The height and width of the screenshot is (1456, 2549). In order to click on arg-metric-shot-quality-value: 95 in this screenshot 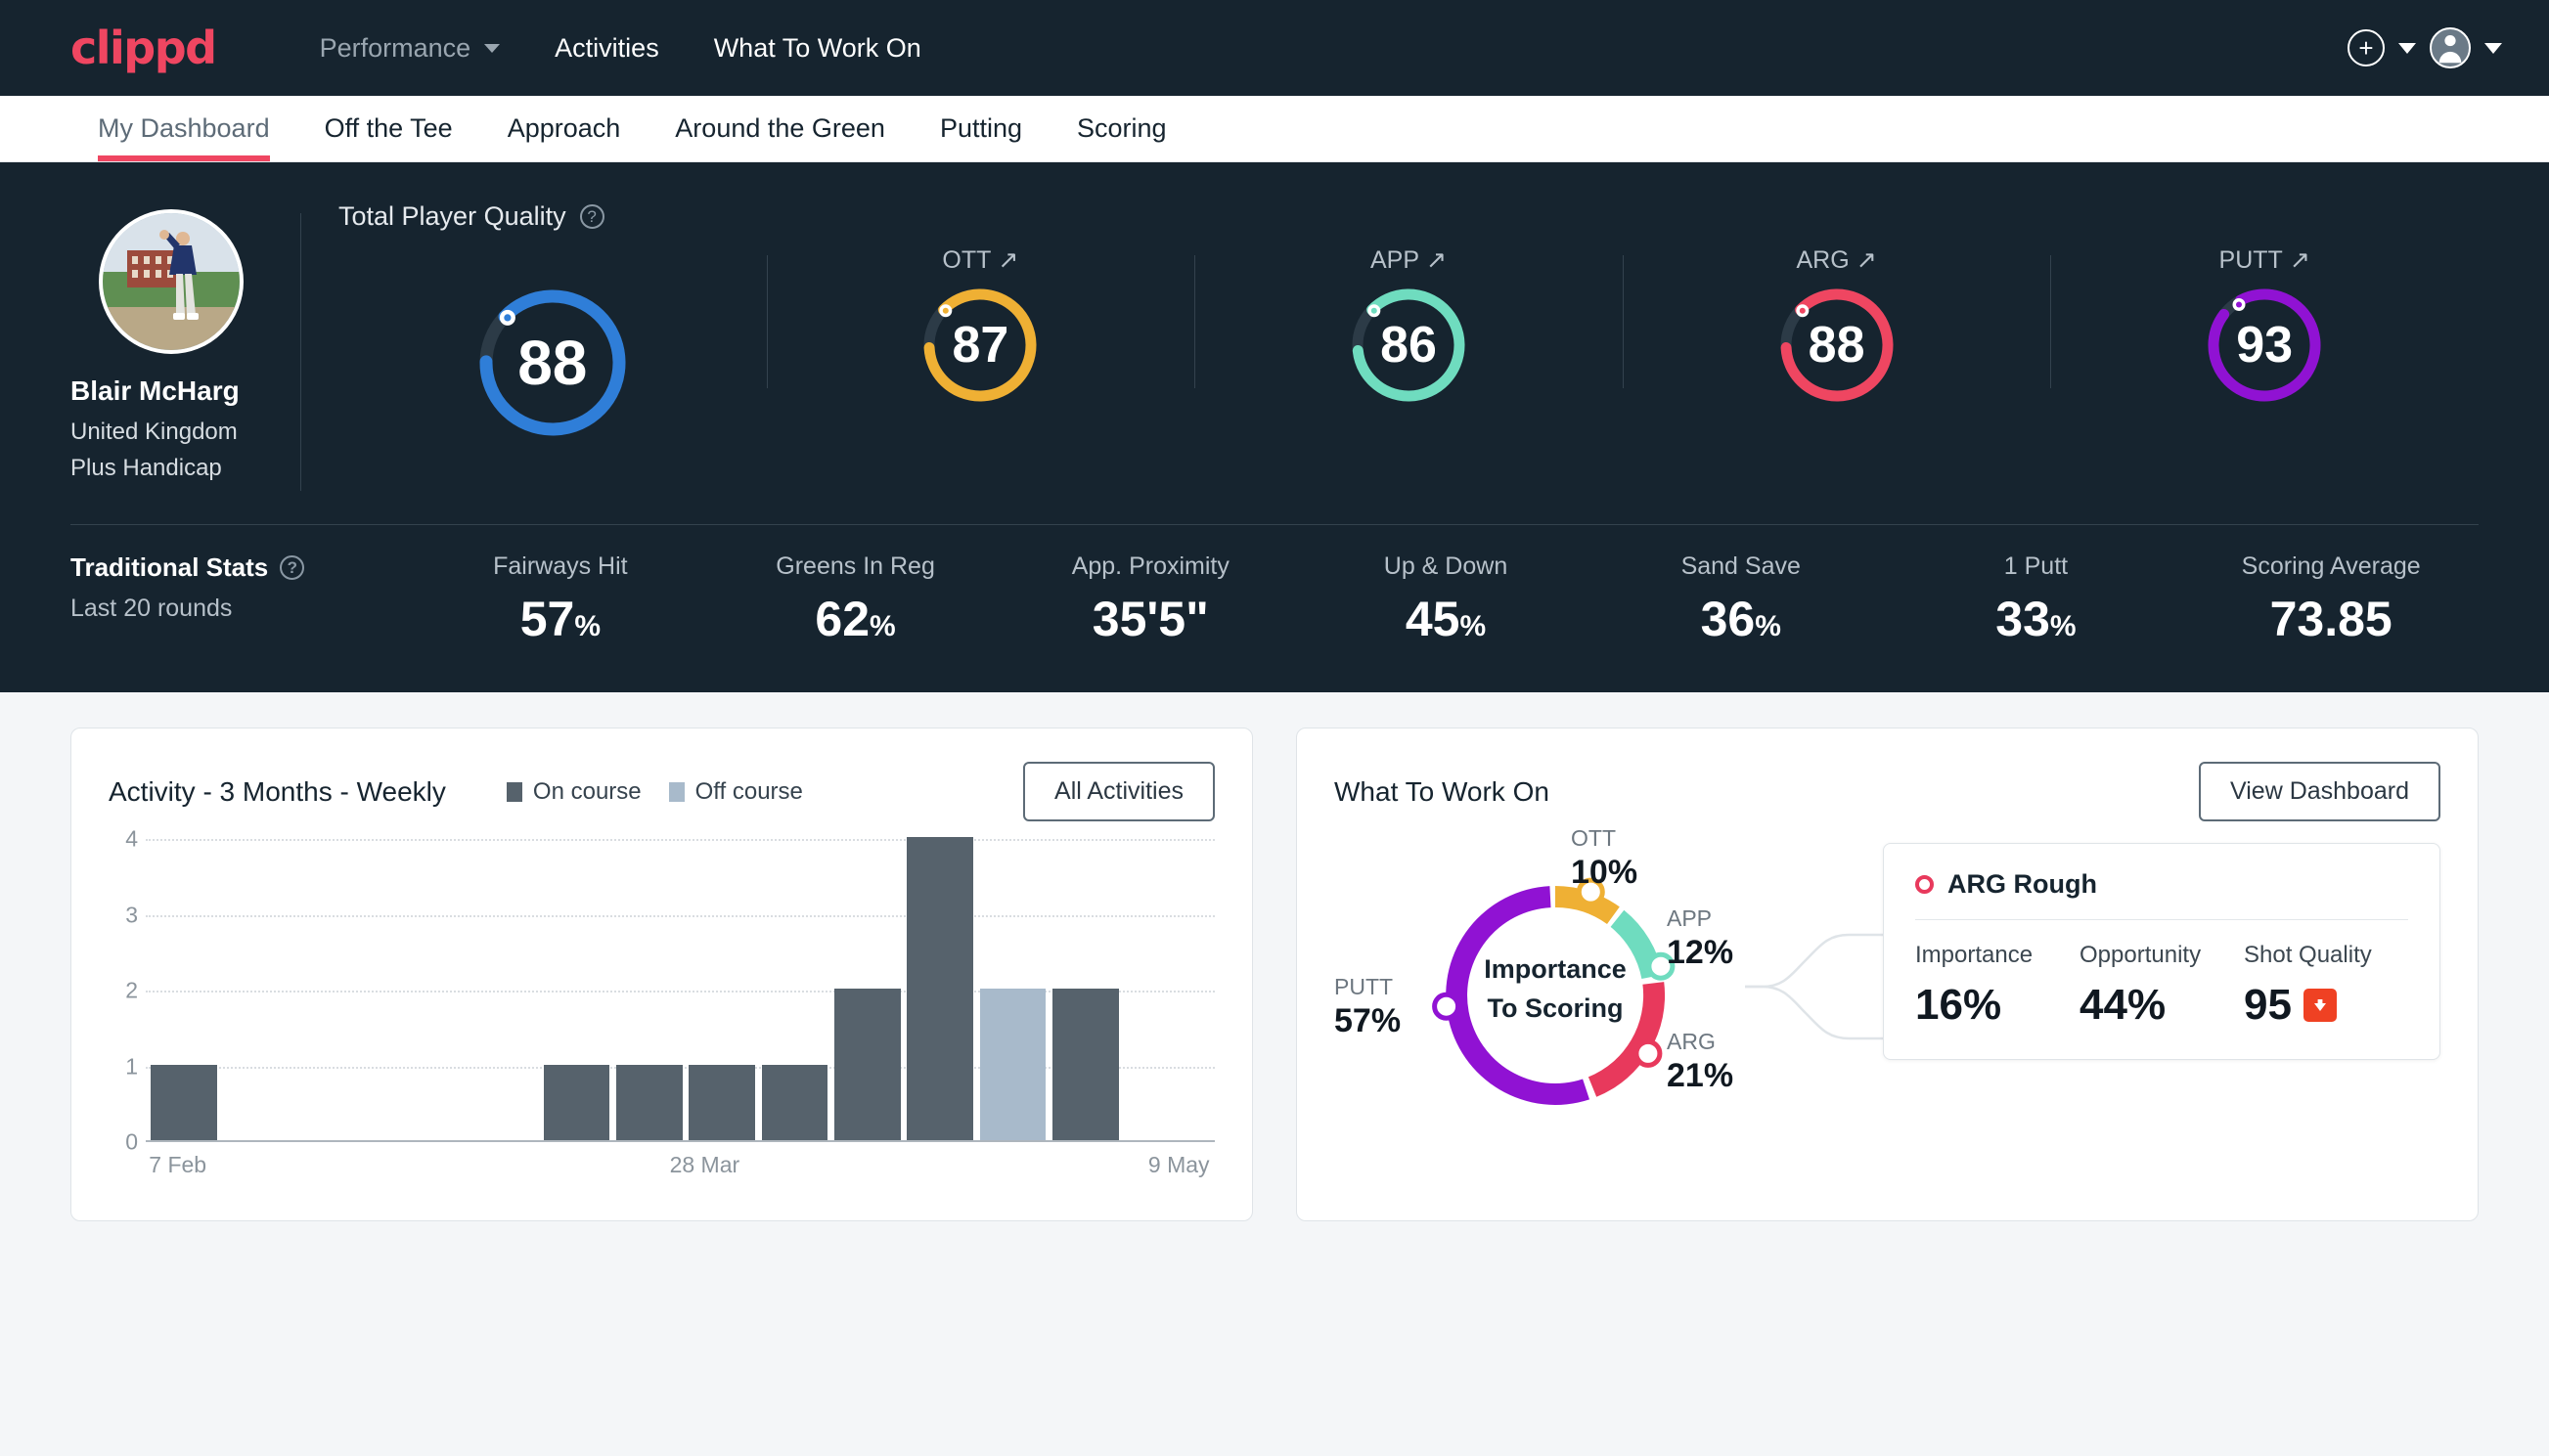, I will do `click(2326, 1005)`.